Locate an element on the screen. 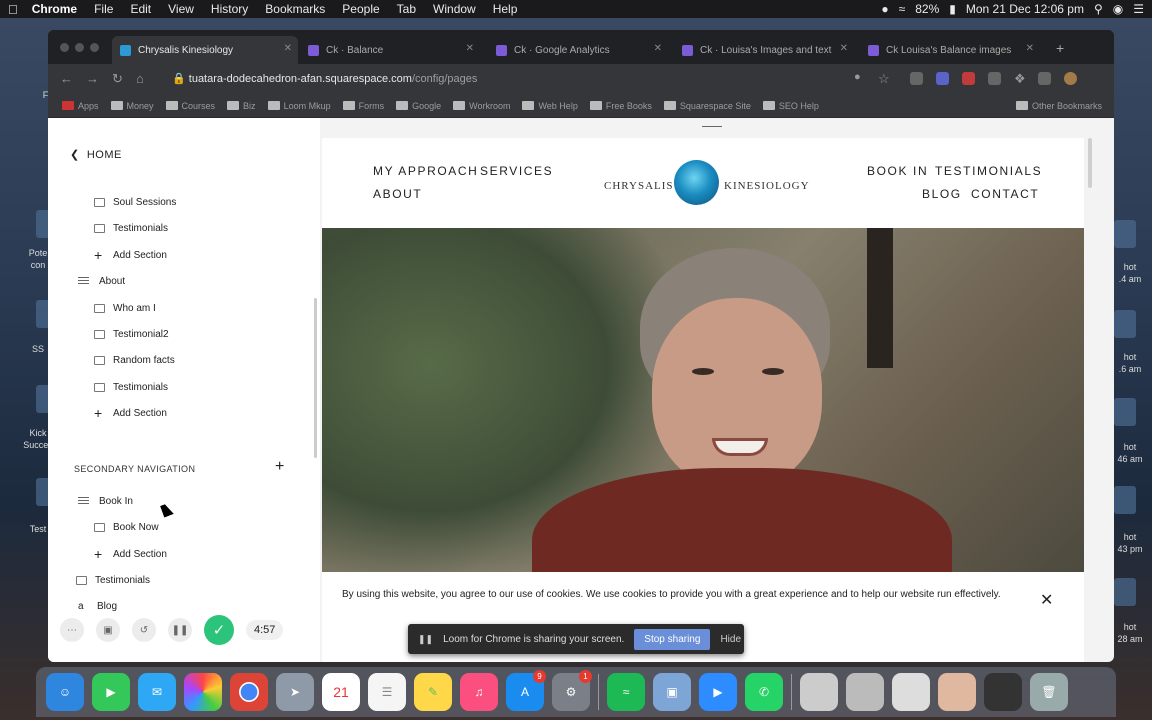 The height and width of the screenshot is (720, 1152). menu-view: View is located at coordinates (181, 9).